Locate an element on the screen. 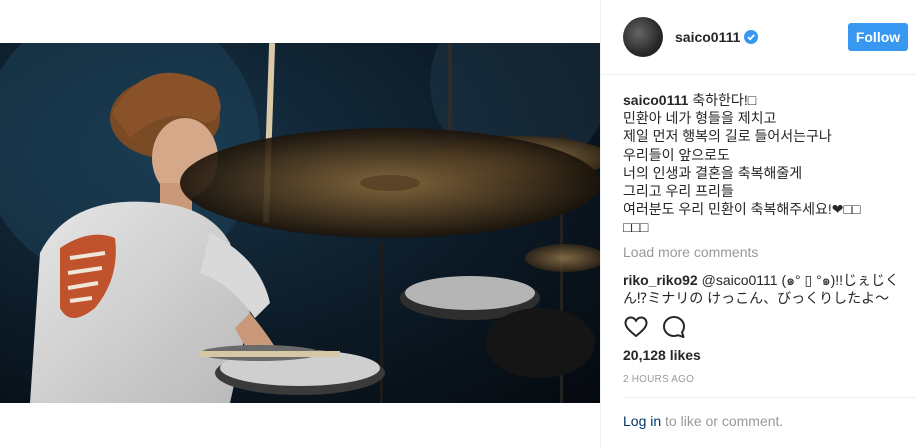 This screenshot has width=916, height=447. login-prompt: Log in to like or comment. is located at coordinates (703, 421).